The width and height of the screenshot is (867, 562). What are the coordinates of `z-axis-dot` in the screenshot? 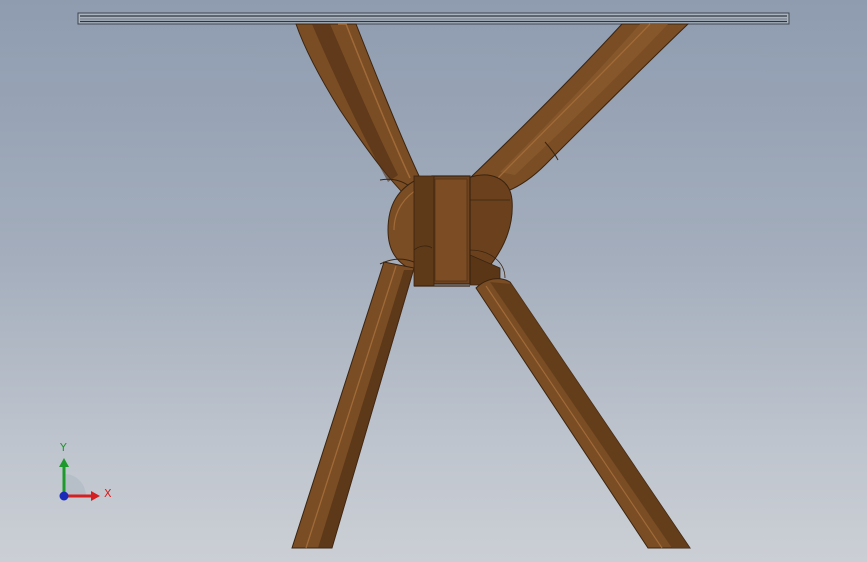 It's located at (64, 496).